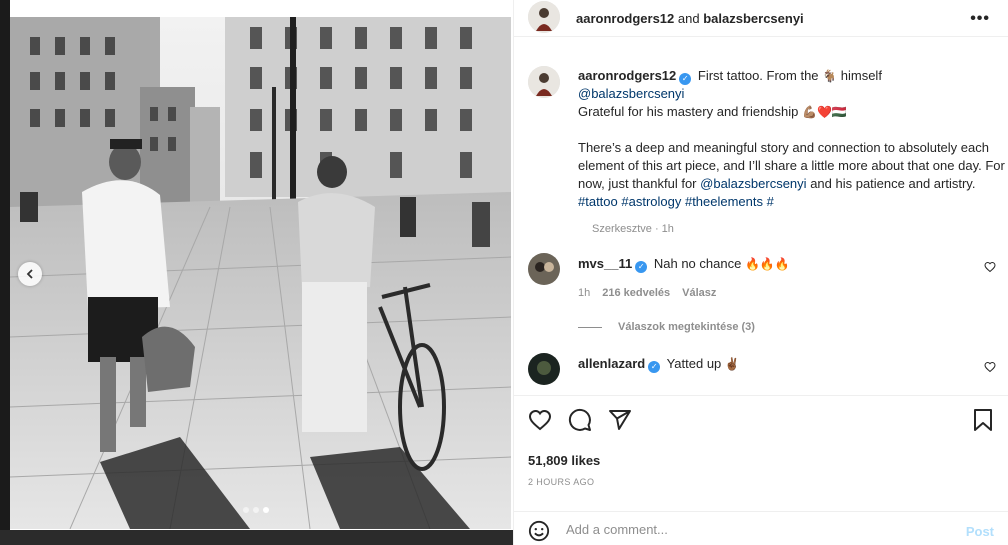 Image resolution: width=1008 pixels, height=545 pixels. Describe the element at coordinates (636, 293) in the screenshot. I see `comment-likes-link: 216 kedvelés` at that location.